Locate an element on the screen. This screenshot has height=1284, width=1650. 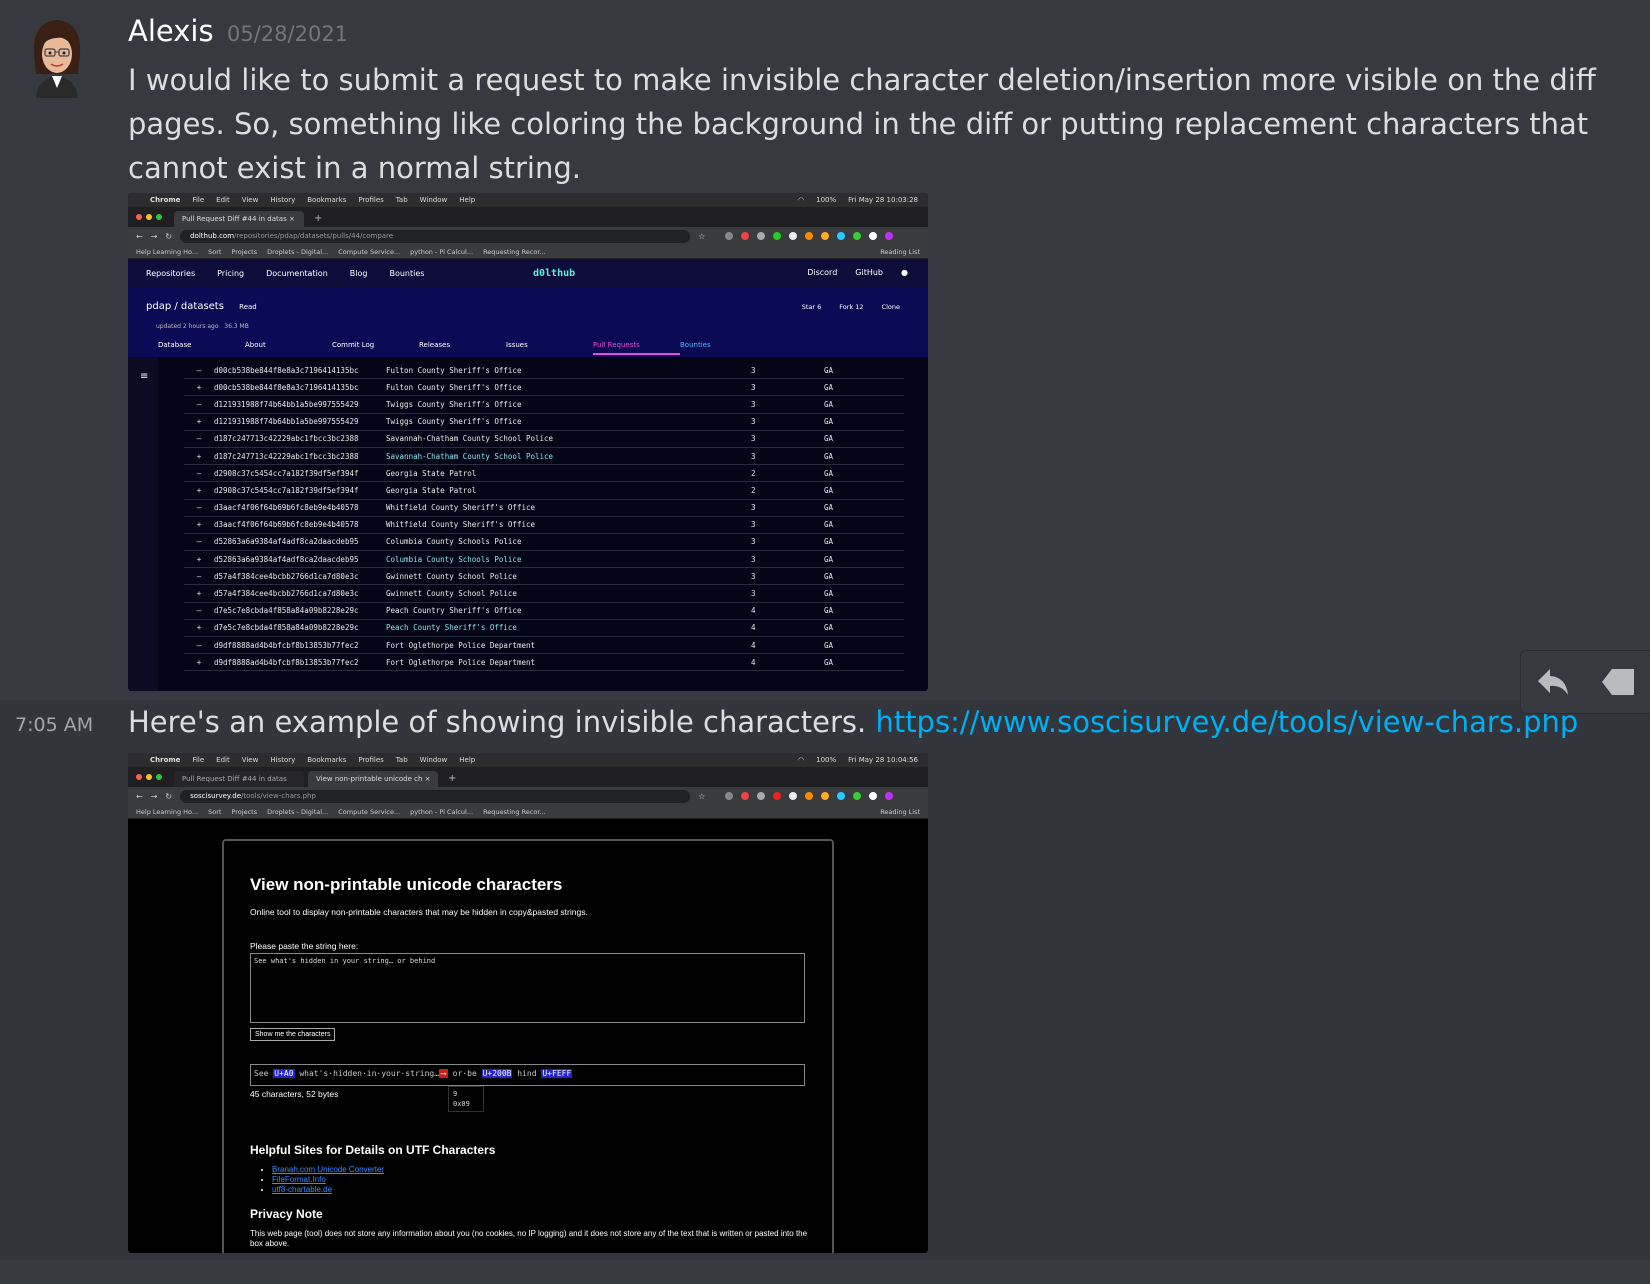
nav-bounties: Bounties is located at coordinates (406, 273).